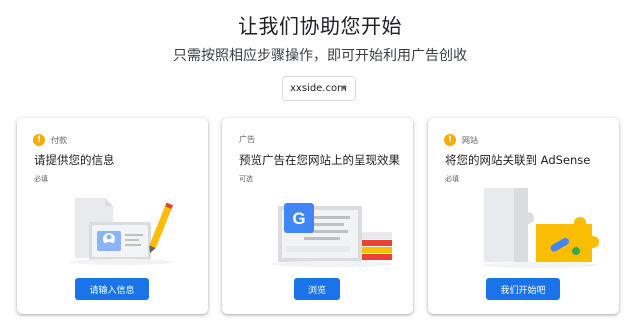 The width and height of the screenshot is (640, 325). I want to click on card-tag: 广告, so click(247, 139).